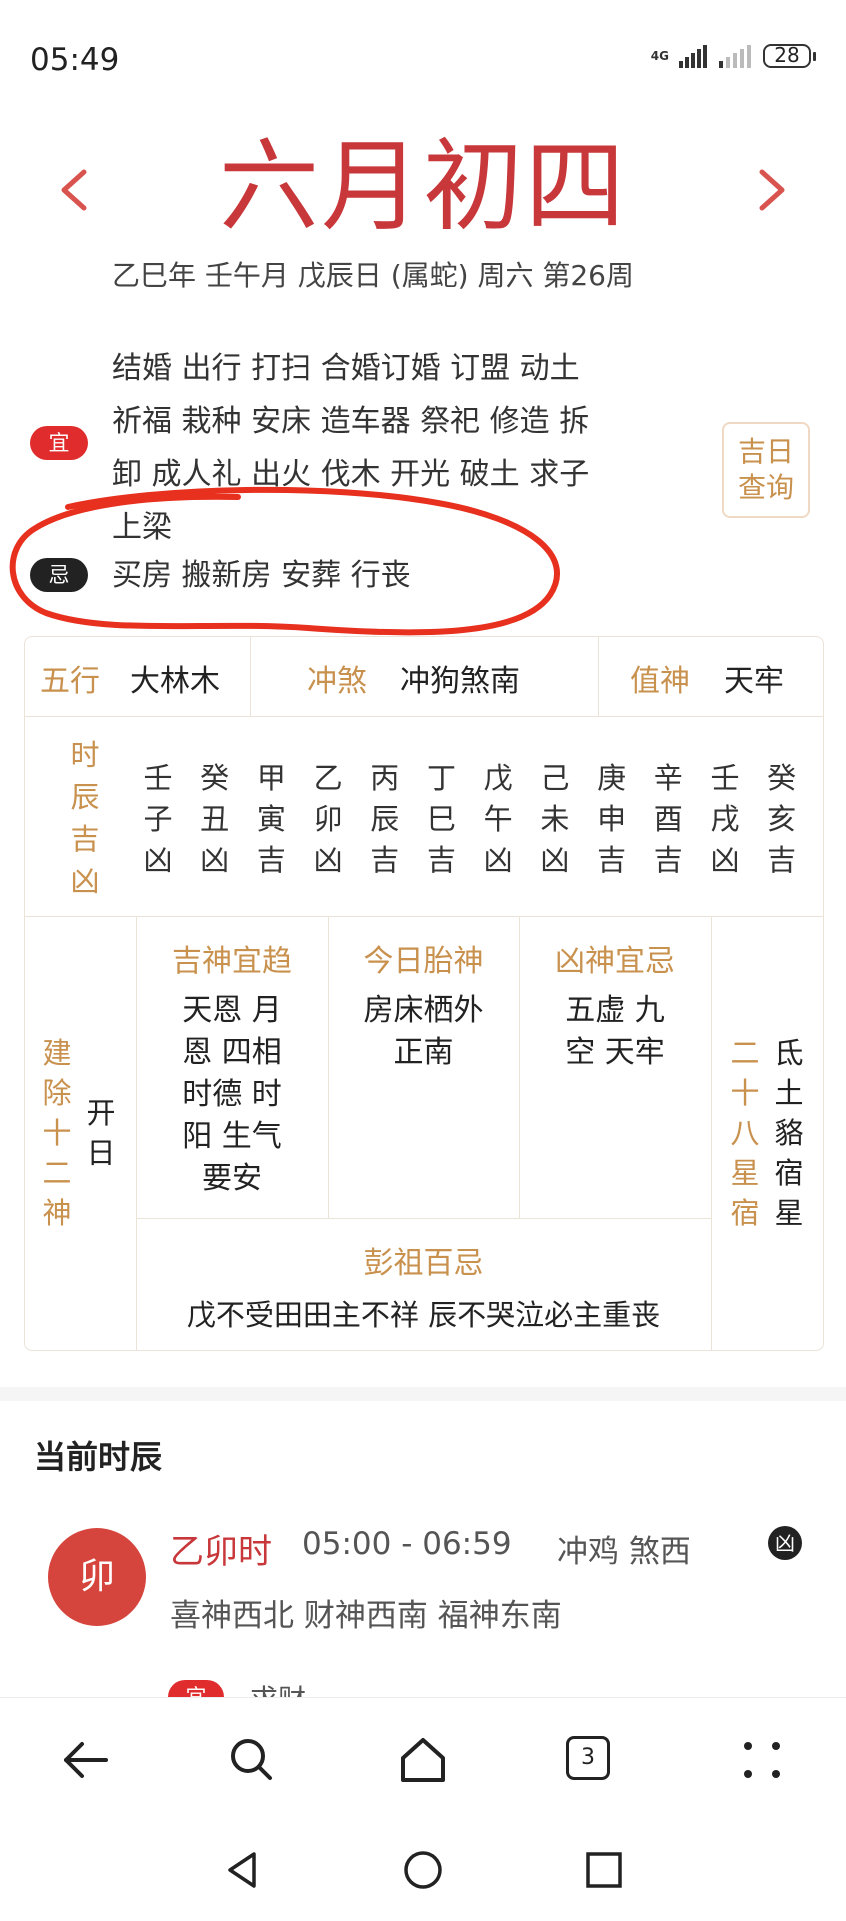  Describe the element at coordinates (787, 56) in the screenshot. I see `battery-level: 28` at that location.